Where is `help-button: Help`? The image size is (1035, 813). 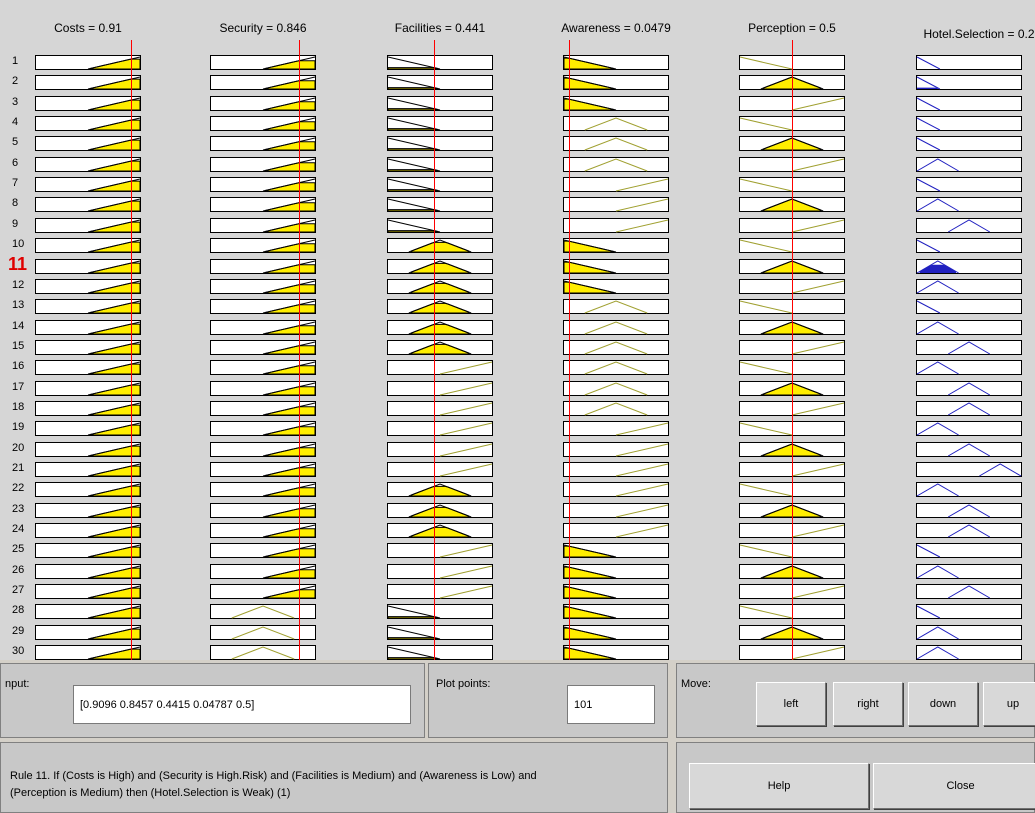 help-button: Help is located at coordinates (779, 786).